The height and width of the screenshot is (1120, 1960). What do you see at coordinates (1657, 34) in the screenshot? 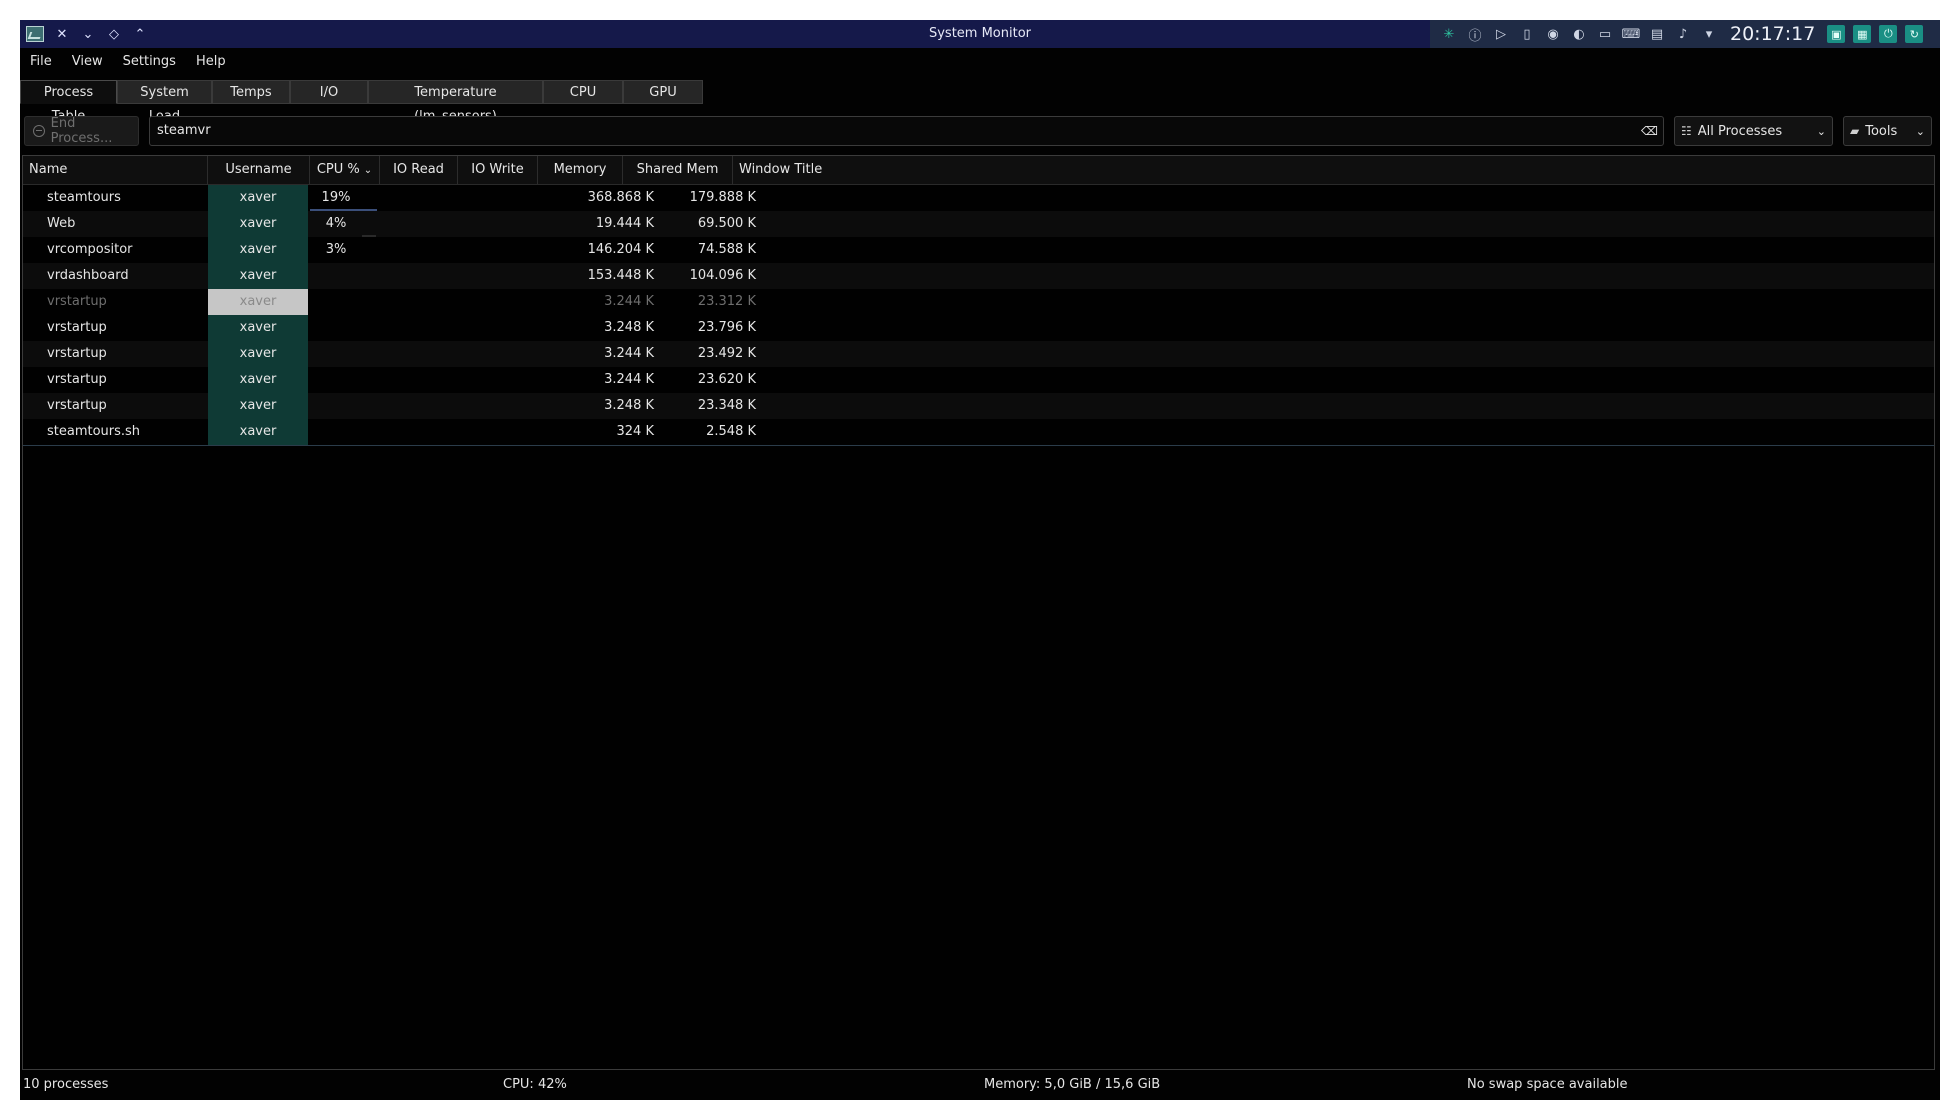
I see `clipboard-icon: ▤` at bounding box center [1657, 34].